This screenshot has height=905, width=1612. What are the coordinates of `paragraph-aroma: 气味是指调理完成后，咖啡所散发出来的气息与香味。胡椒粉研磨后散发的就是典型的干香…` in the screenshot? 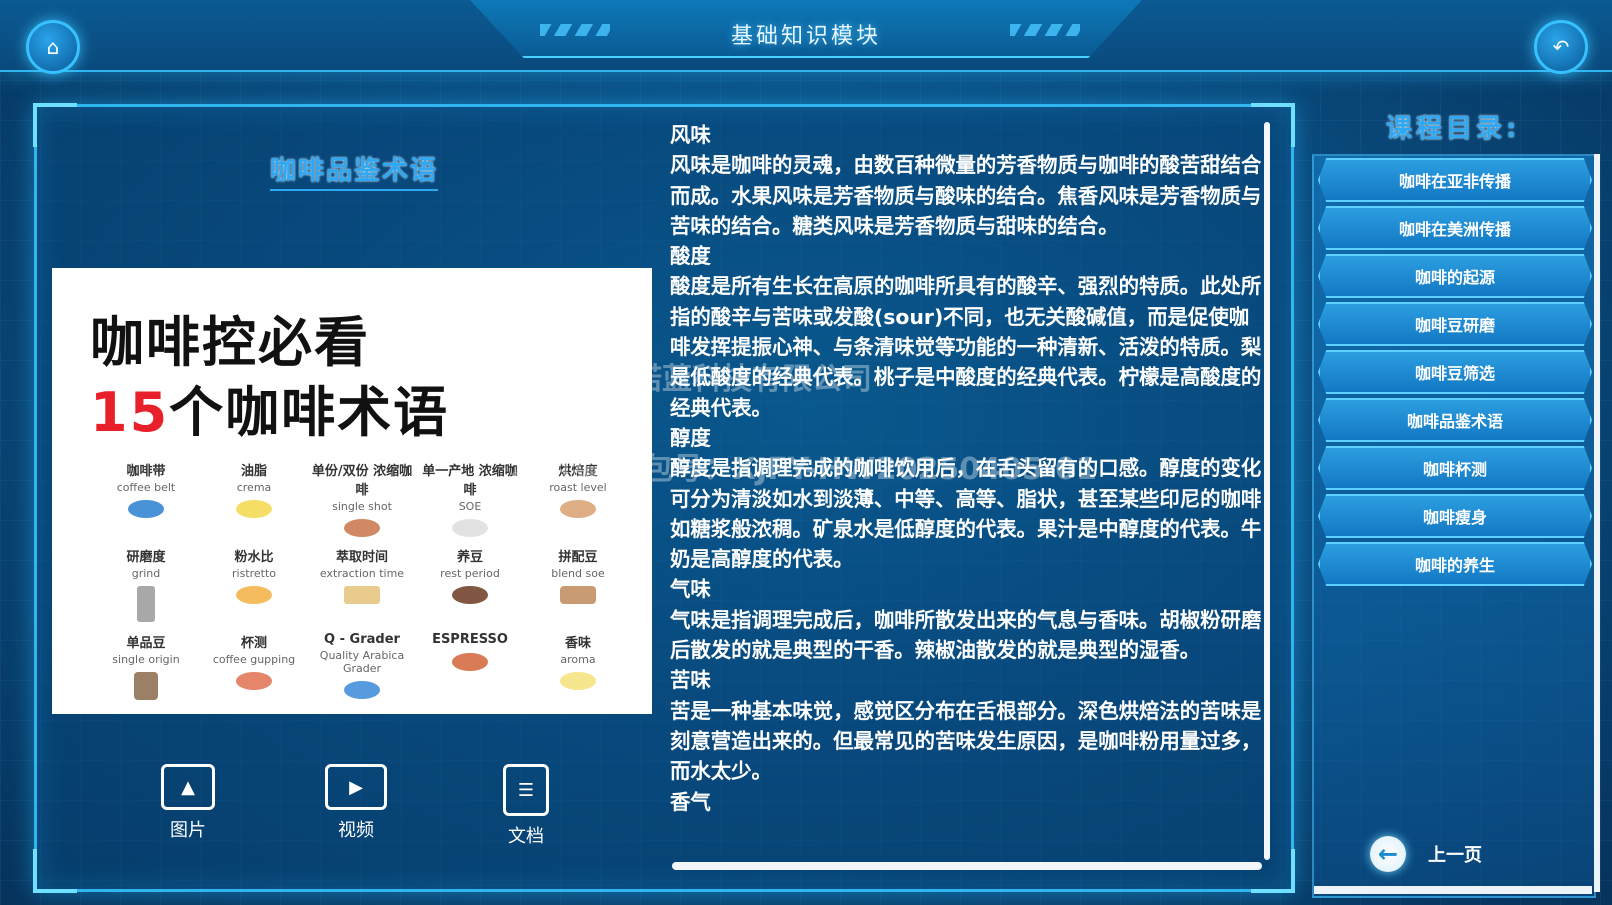 It's located at (966, 635).